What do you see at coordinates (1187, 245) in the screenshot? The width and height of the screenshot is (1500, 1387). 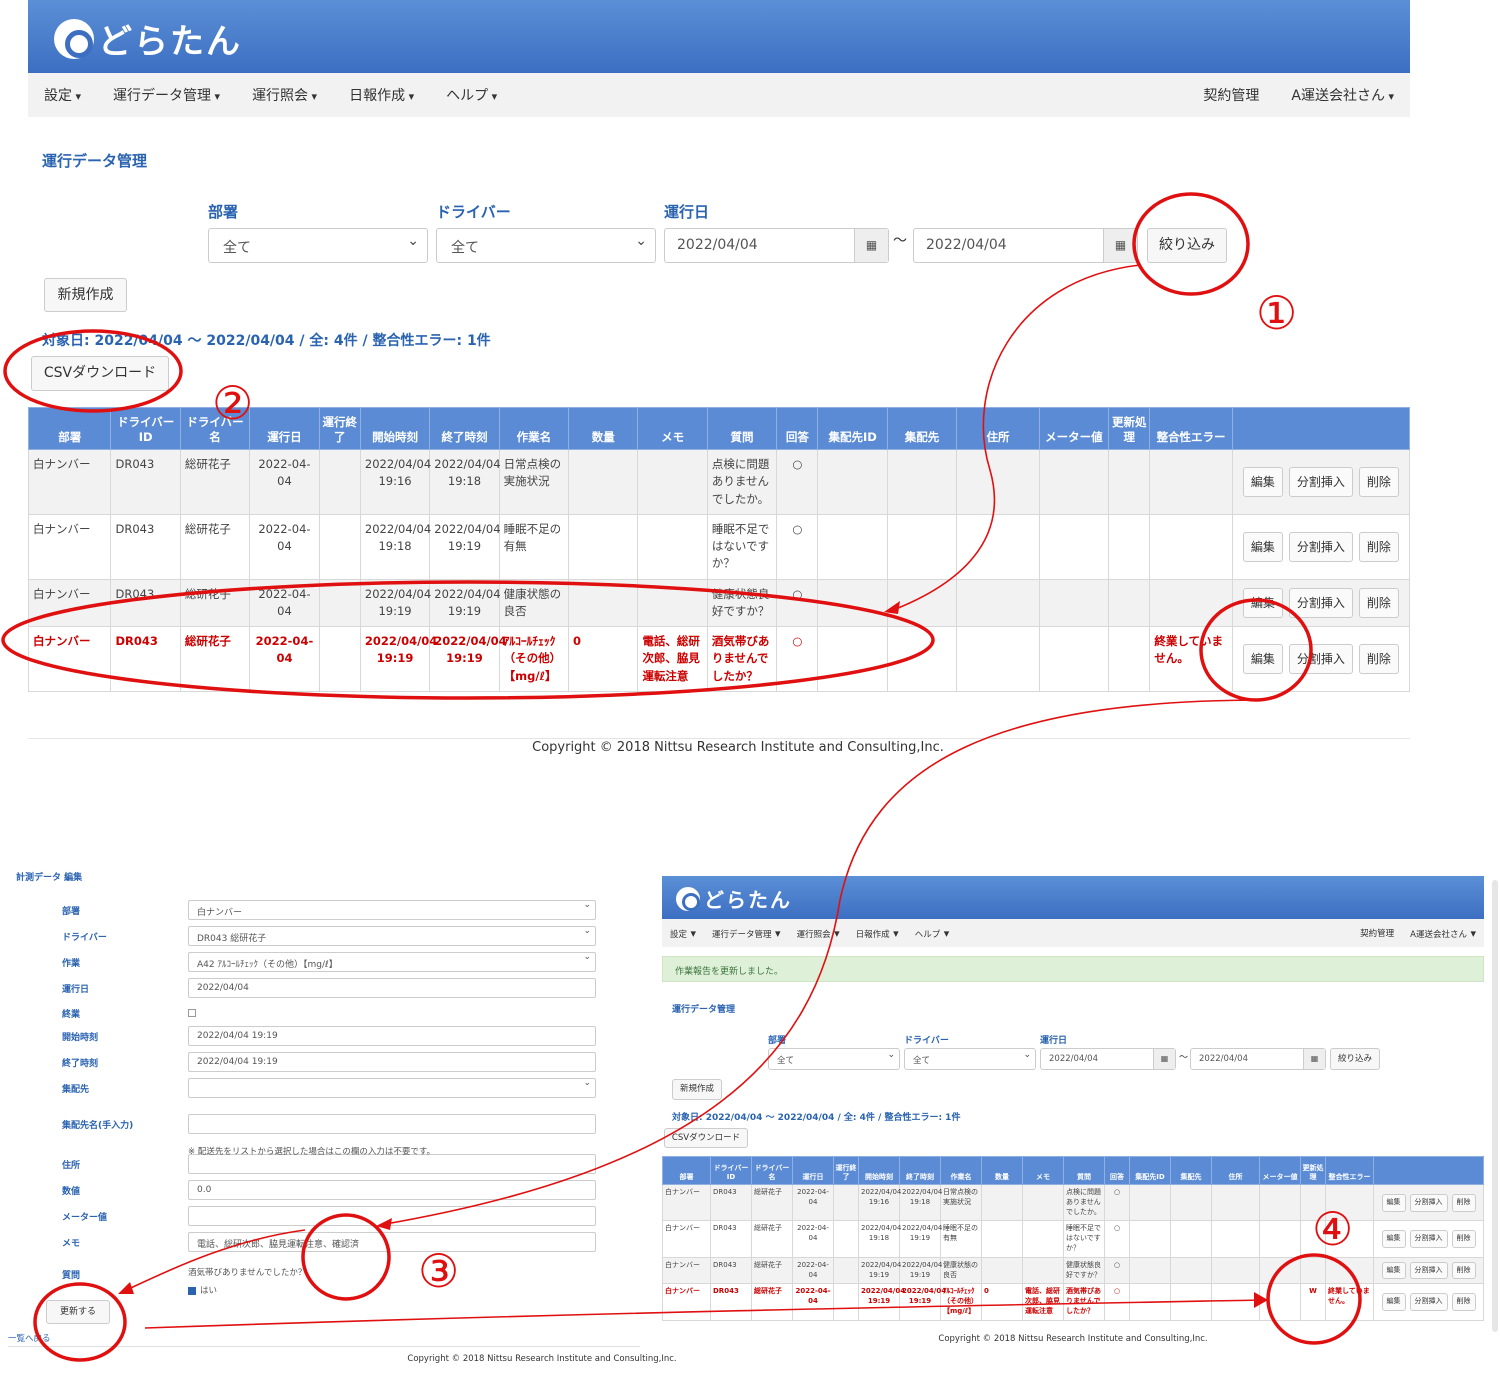 I see `filter-button: 絞り込み` at bounding box center [1187, 245].